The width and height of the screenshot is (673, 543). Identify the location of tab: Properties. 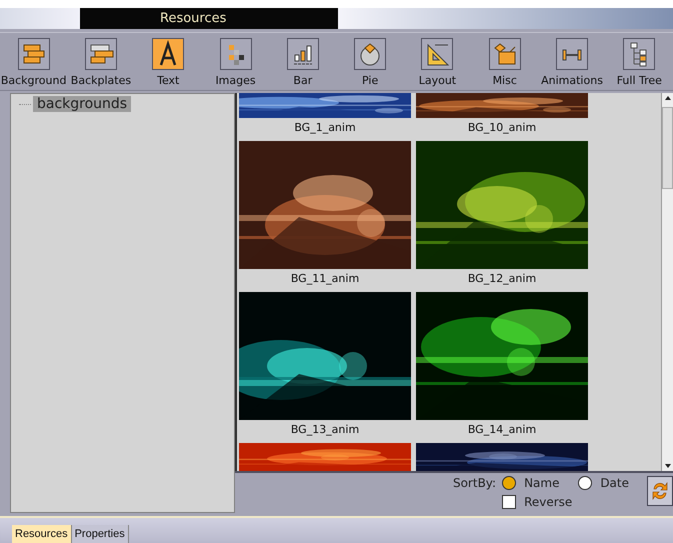
(100, 534).